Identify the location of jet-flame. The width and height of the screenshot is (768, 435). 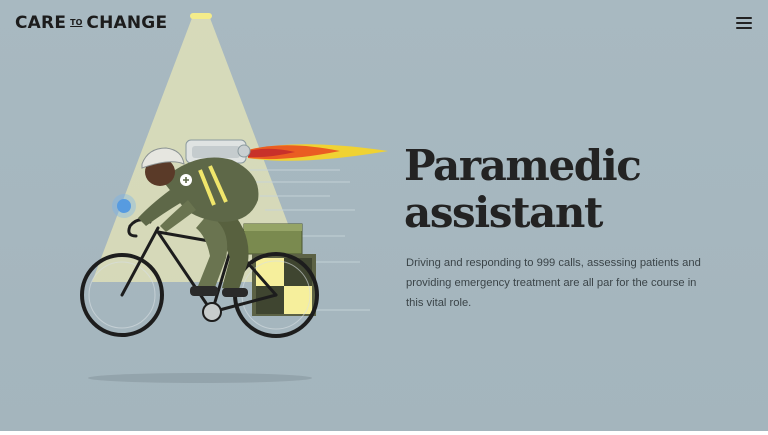
(318, 152).